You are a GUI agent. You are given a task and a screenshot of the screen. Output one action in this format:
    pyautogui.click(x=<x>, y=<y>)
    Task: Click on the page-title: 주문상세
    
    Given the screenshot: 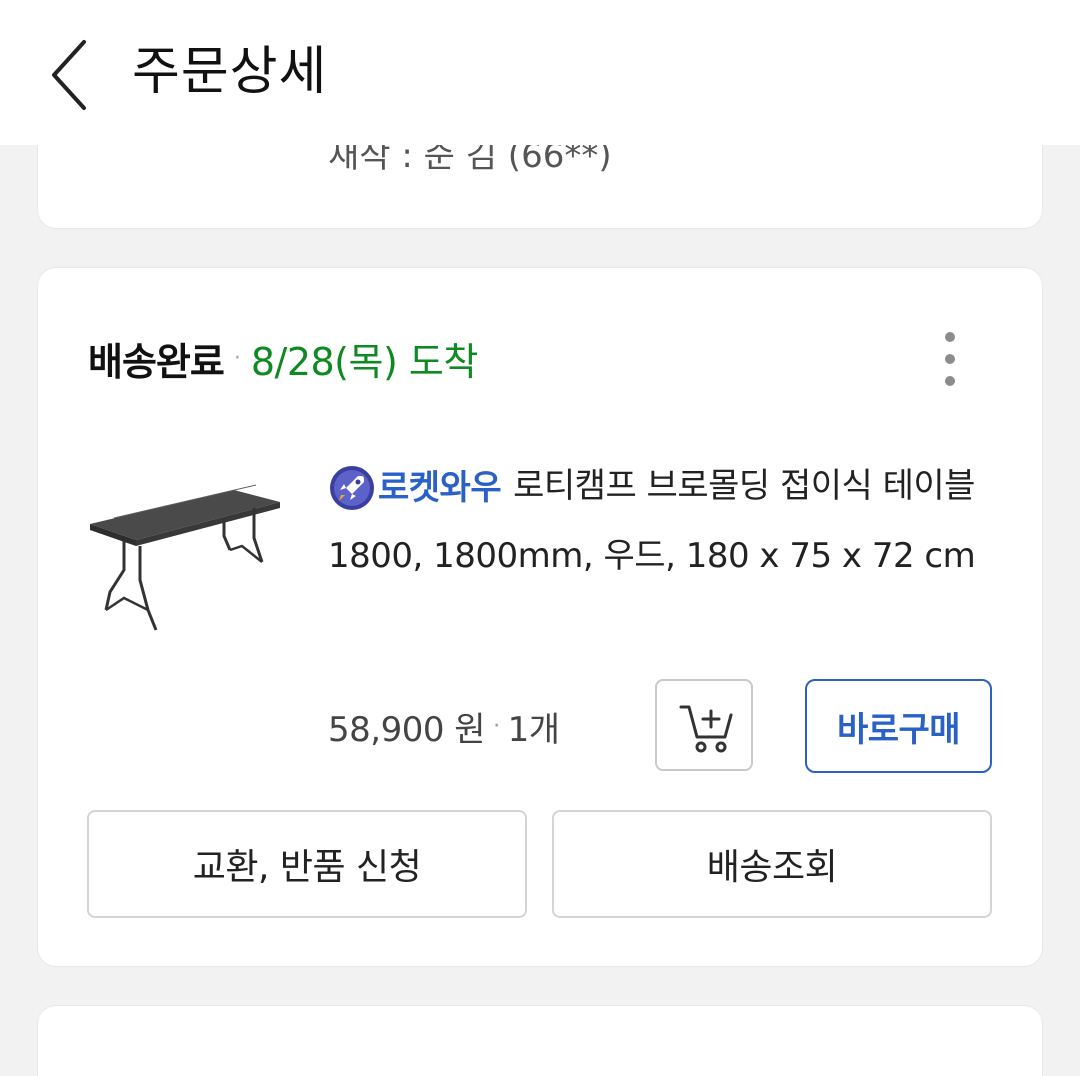 What is the action you would take?
    pyautogui.click(x=230, y=72)
    